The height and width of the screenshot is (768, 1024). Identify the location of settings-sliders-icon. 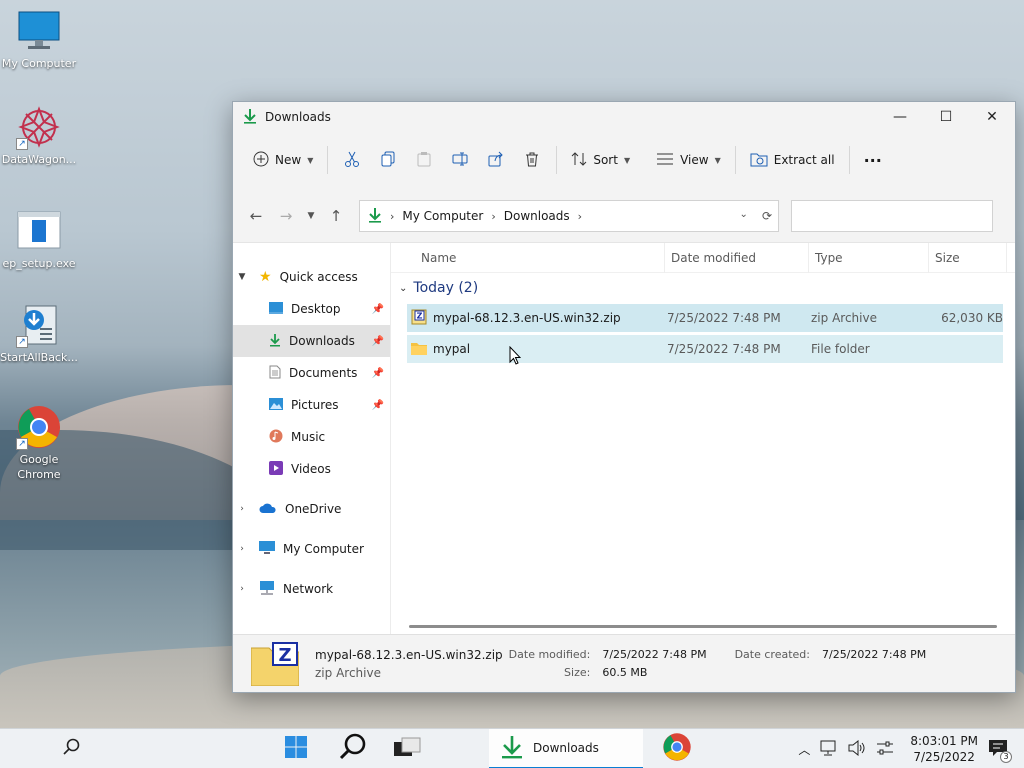
(885, 749).